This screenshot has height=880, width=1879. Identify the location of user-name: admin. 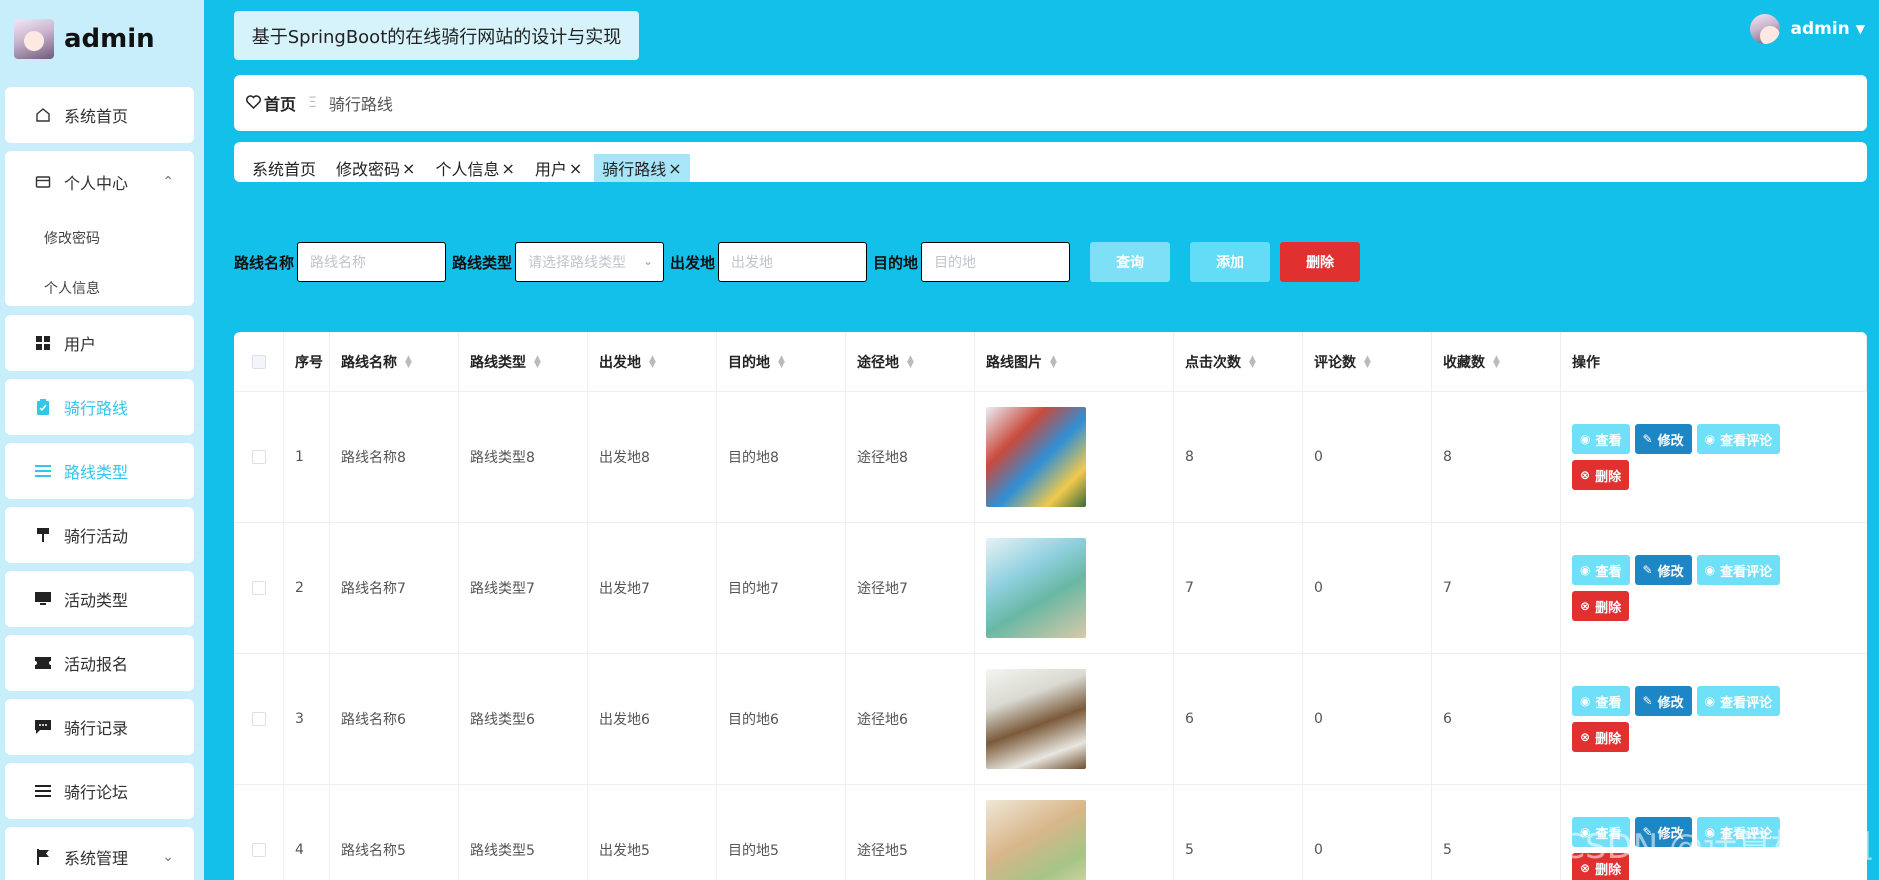
(1820, 29).